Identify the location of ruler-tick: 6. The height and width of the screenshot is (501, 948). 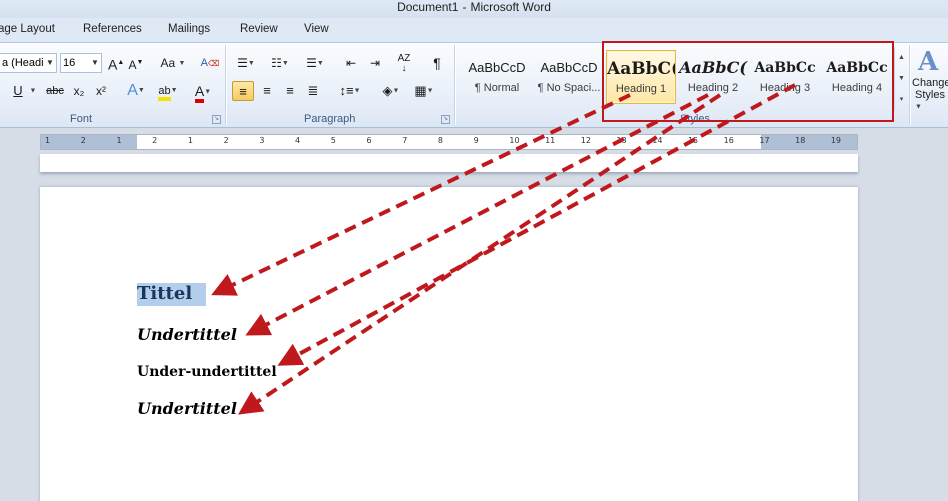
(369, 140).